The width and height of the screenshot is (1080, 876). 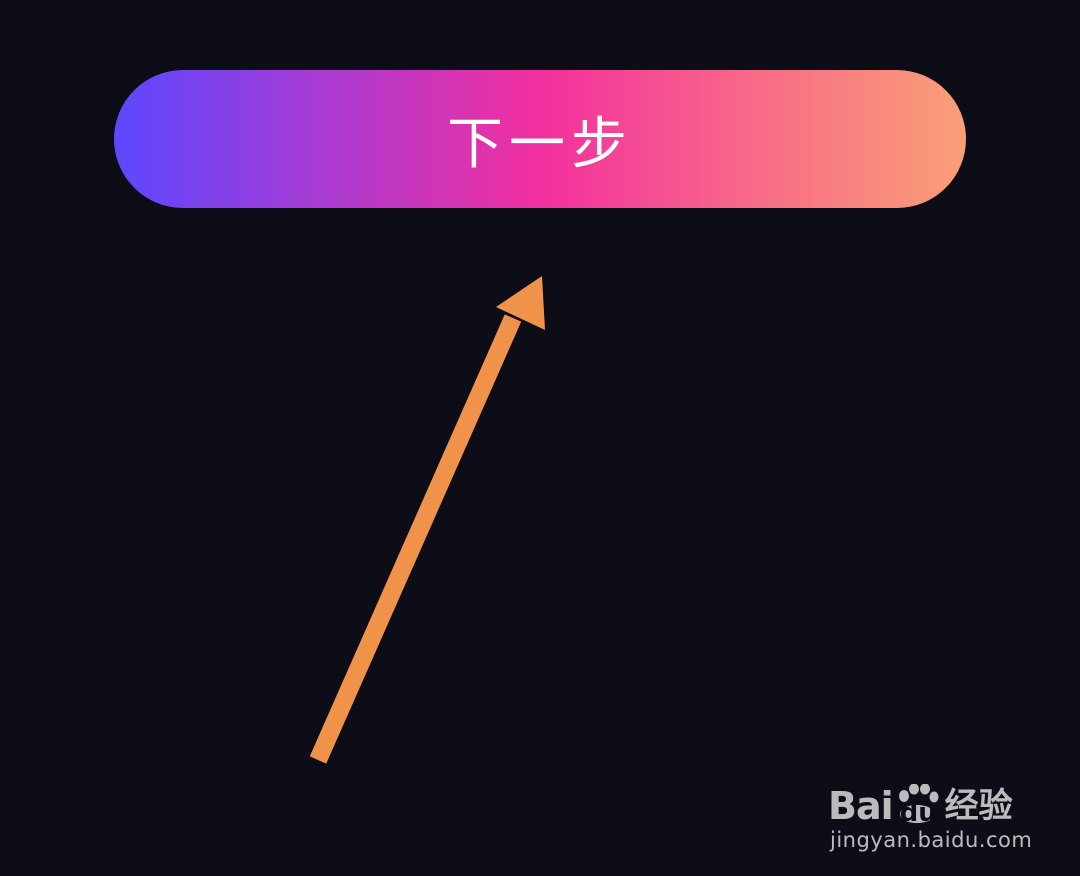 I want to click on arrow-shaft, so click(x=415, y=539).